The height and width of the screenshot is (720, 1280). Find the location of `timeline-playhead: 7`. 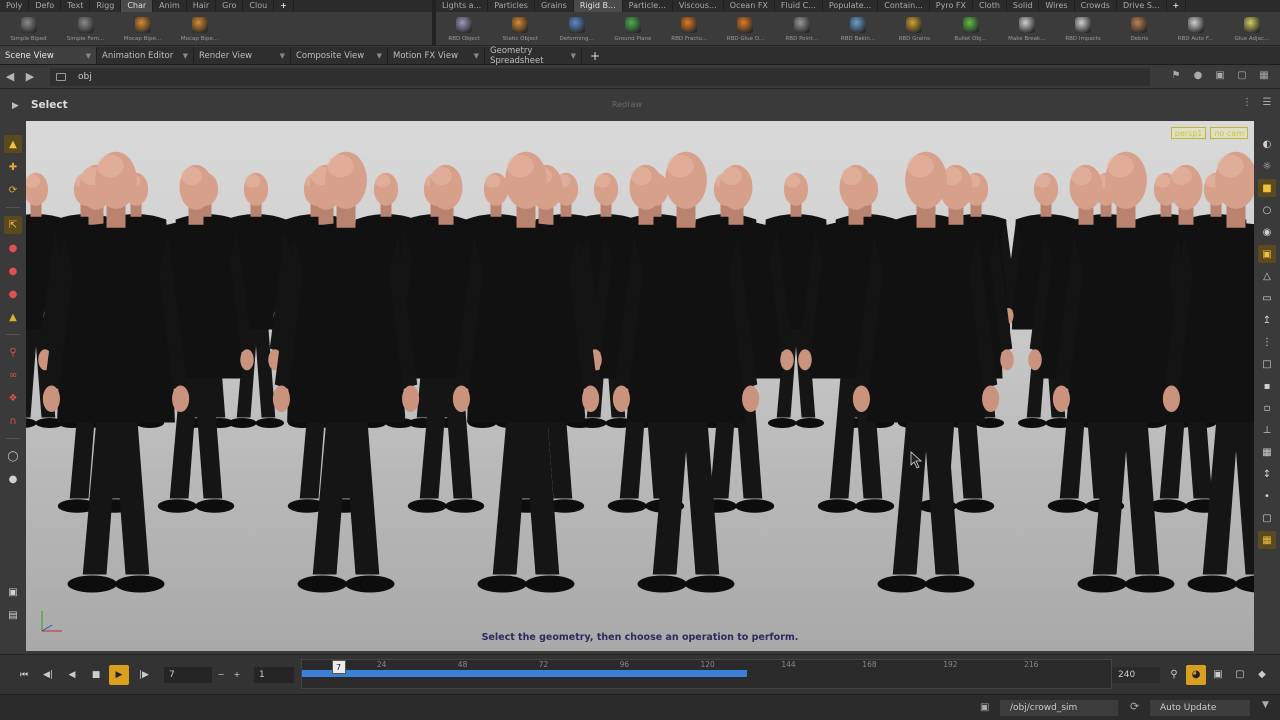

timeline-playhead: 7 is located at coordinates (338, 667).